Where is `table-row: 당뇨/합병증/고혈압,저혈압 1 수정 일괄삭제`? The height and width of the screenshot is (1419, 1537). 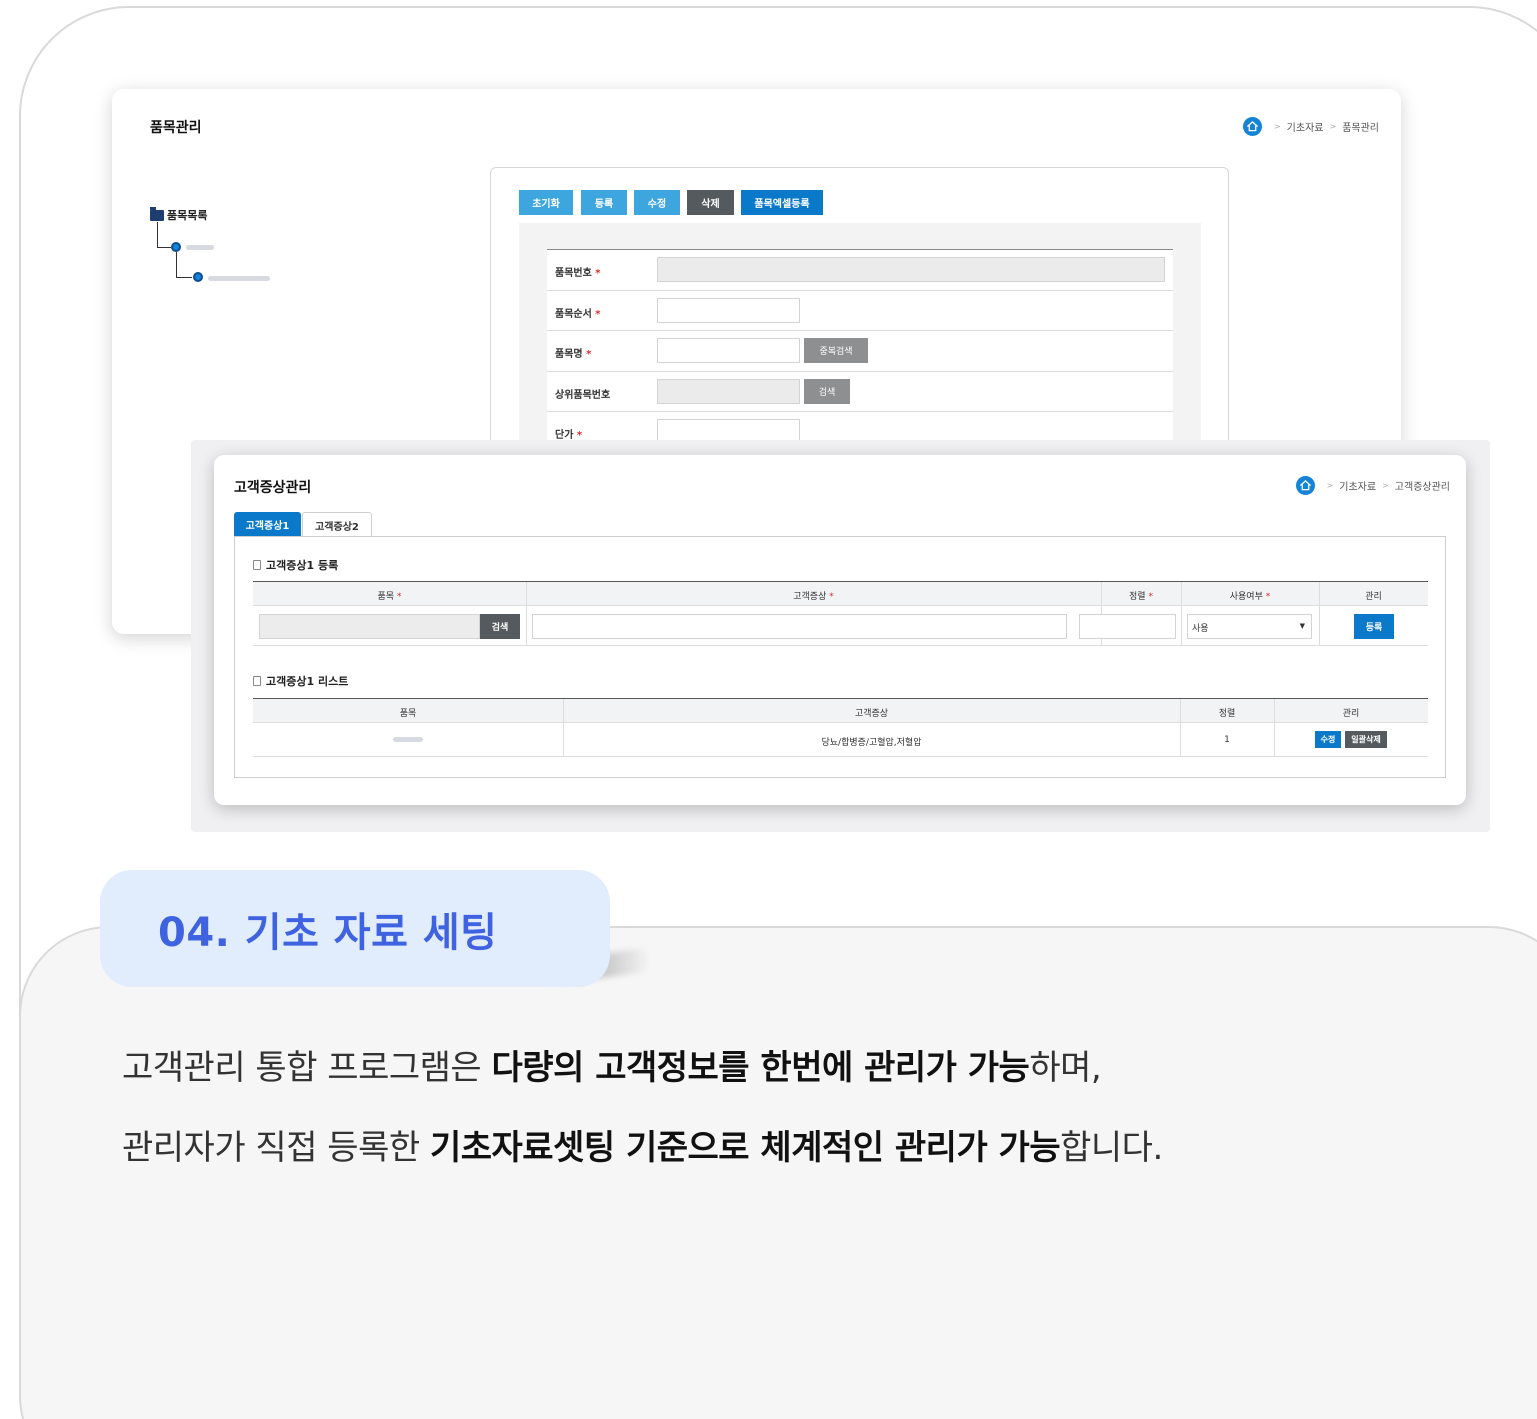
table-row: 당뇨/합병증/고혈압,저혈압 1 수정 일괄삭제 is located at coordinates (840, 740).